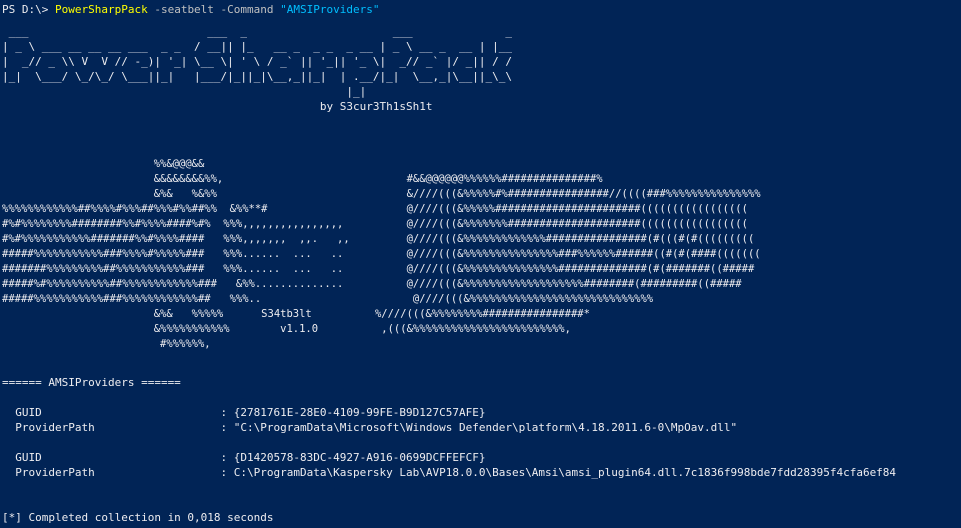 The height and width of the screenshot is (528, 961). What do you see at coordinates (264, 91) in the screenshot?
I see `logo-line: |_|` at bounding box center [264, 91].